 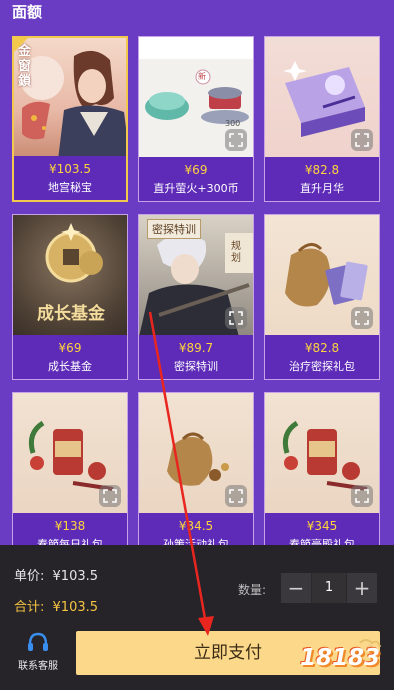 What do you see at coordinates (196, 179) in the screenshot?
I see `card-info: ¥69 直升萤火+300币` at bounding box center [196, 179].